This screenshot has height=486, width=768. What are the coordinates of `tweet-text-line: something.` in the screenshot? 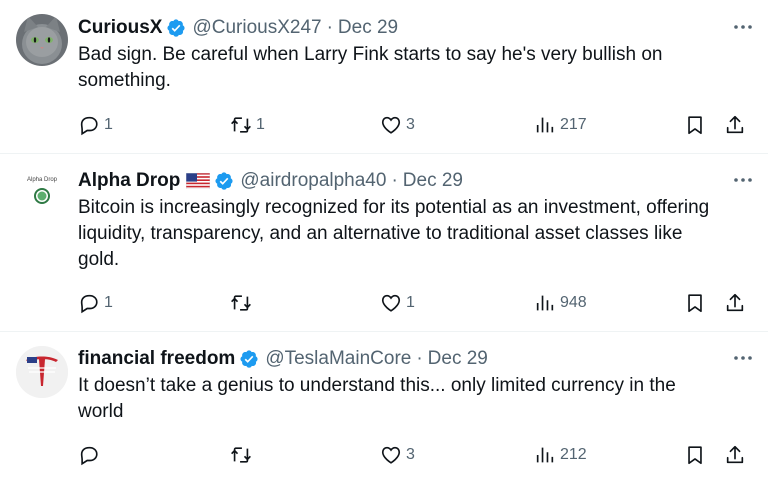 It's located at (124, 80).